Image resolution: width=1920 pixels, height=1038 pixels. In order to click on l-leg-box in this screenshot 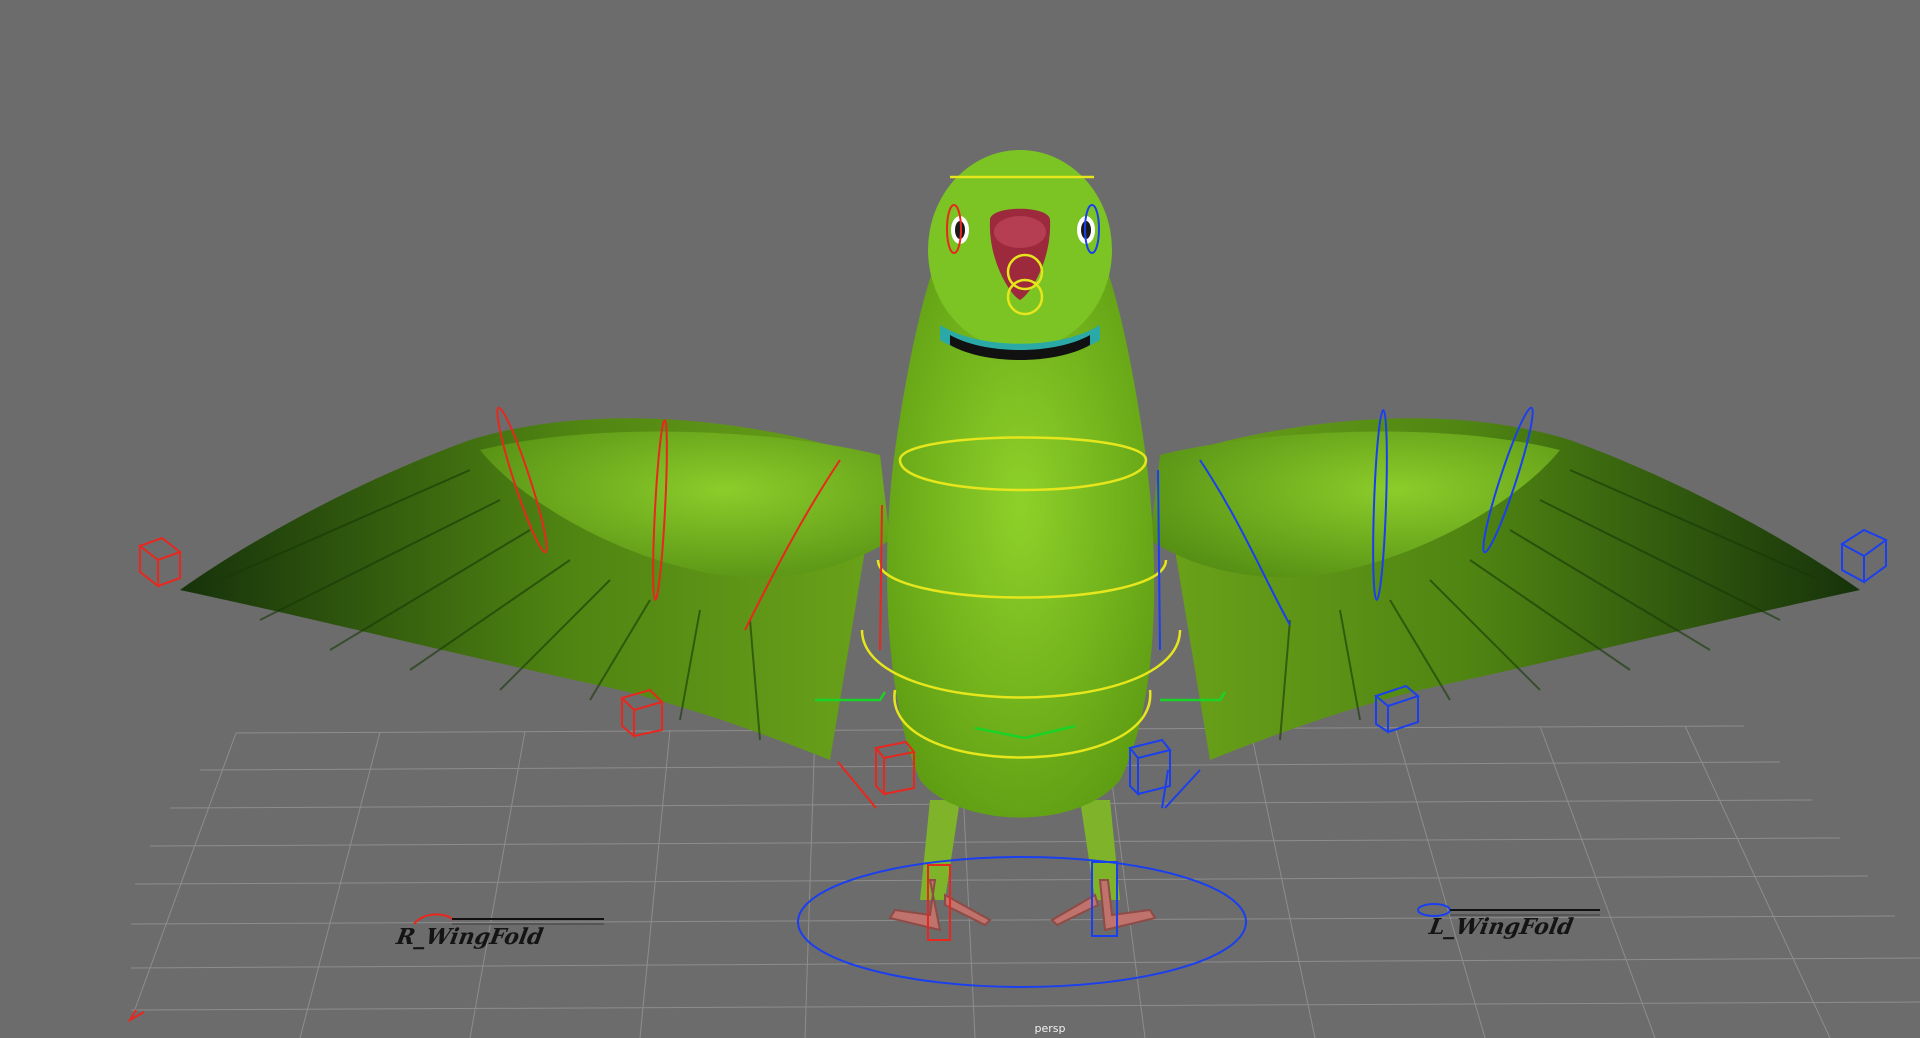, I will do `click(1150, 767)`.